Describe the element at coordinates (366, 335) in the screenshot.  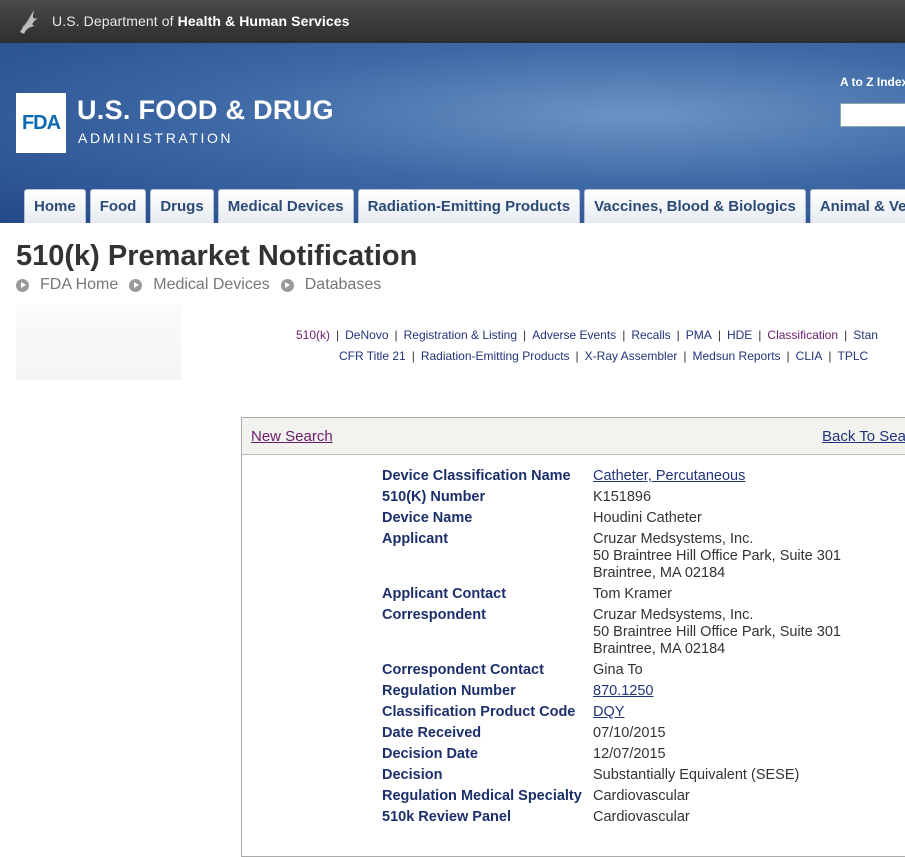
I see `db-link-denovo: DeNovo` at that location.